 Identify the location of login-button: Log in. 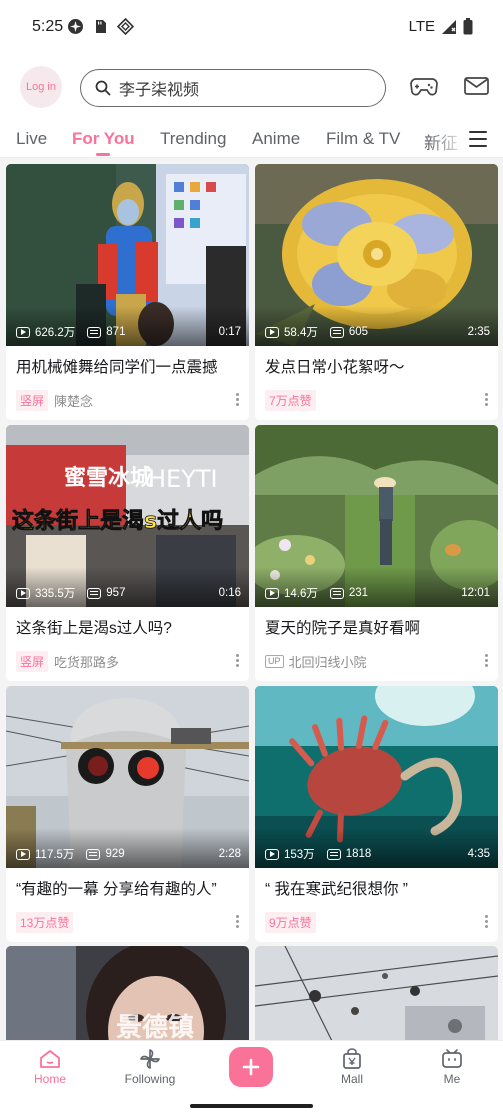
(41, 87).